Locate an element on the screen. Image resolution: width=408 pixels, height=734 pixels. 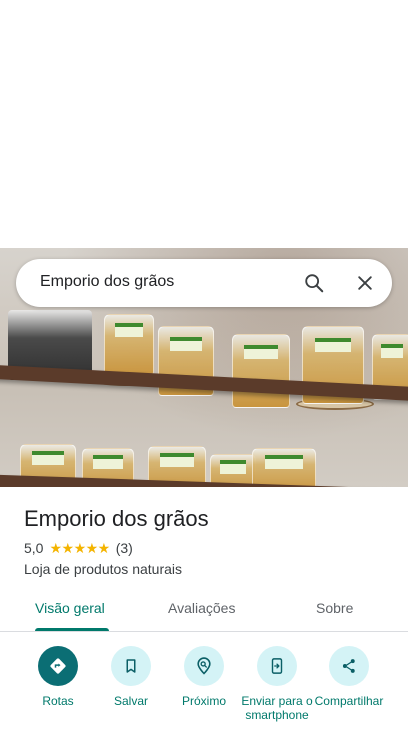
send-to-phone-icon is located at coordinates (277, 666).